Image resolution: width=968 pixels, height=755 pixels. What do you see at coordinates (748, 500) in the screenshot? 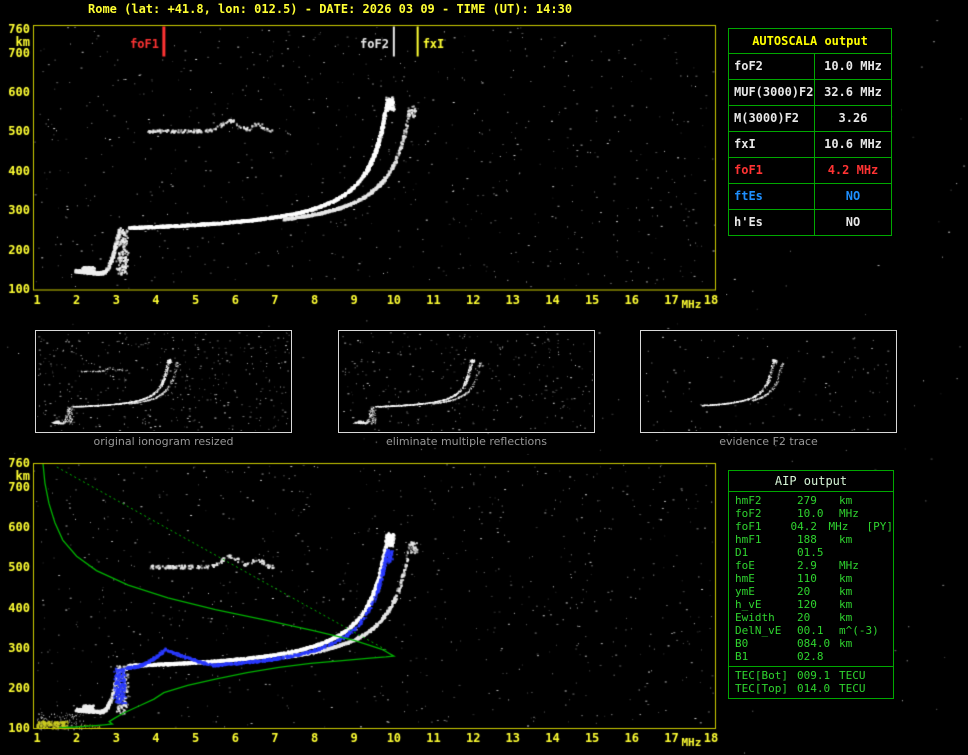
I see `param-name: hmF2` at bounding box center [748, 500].